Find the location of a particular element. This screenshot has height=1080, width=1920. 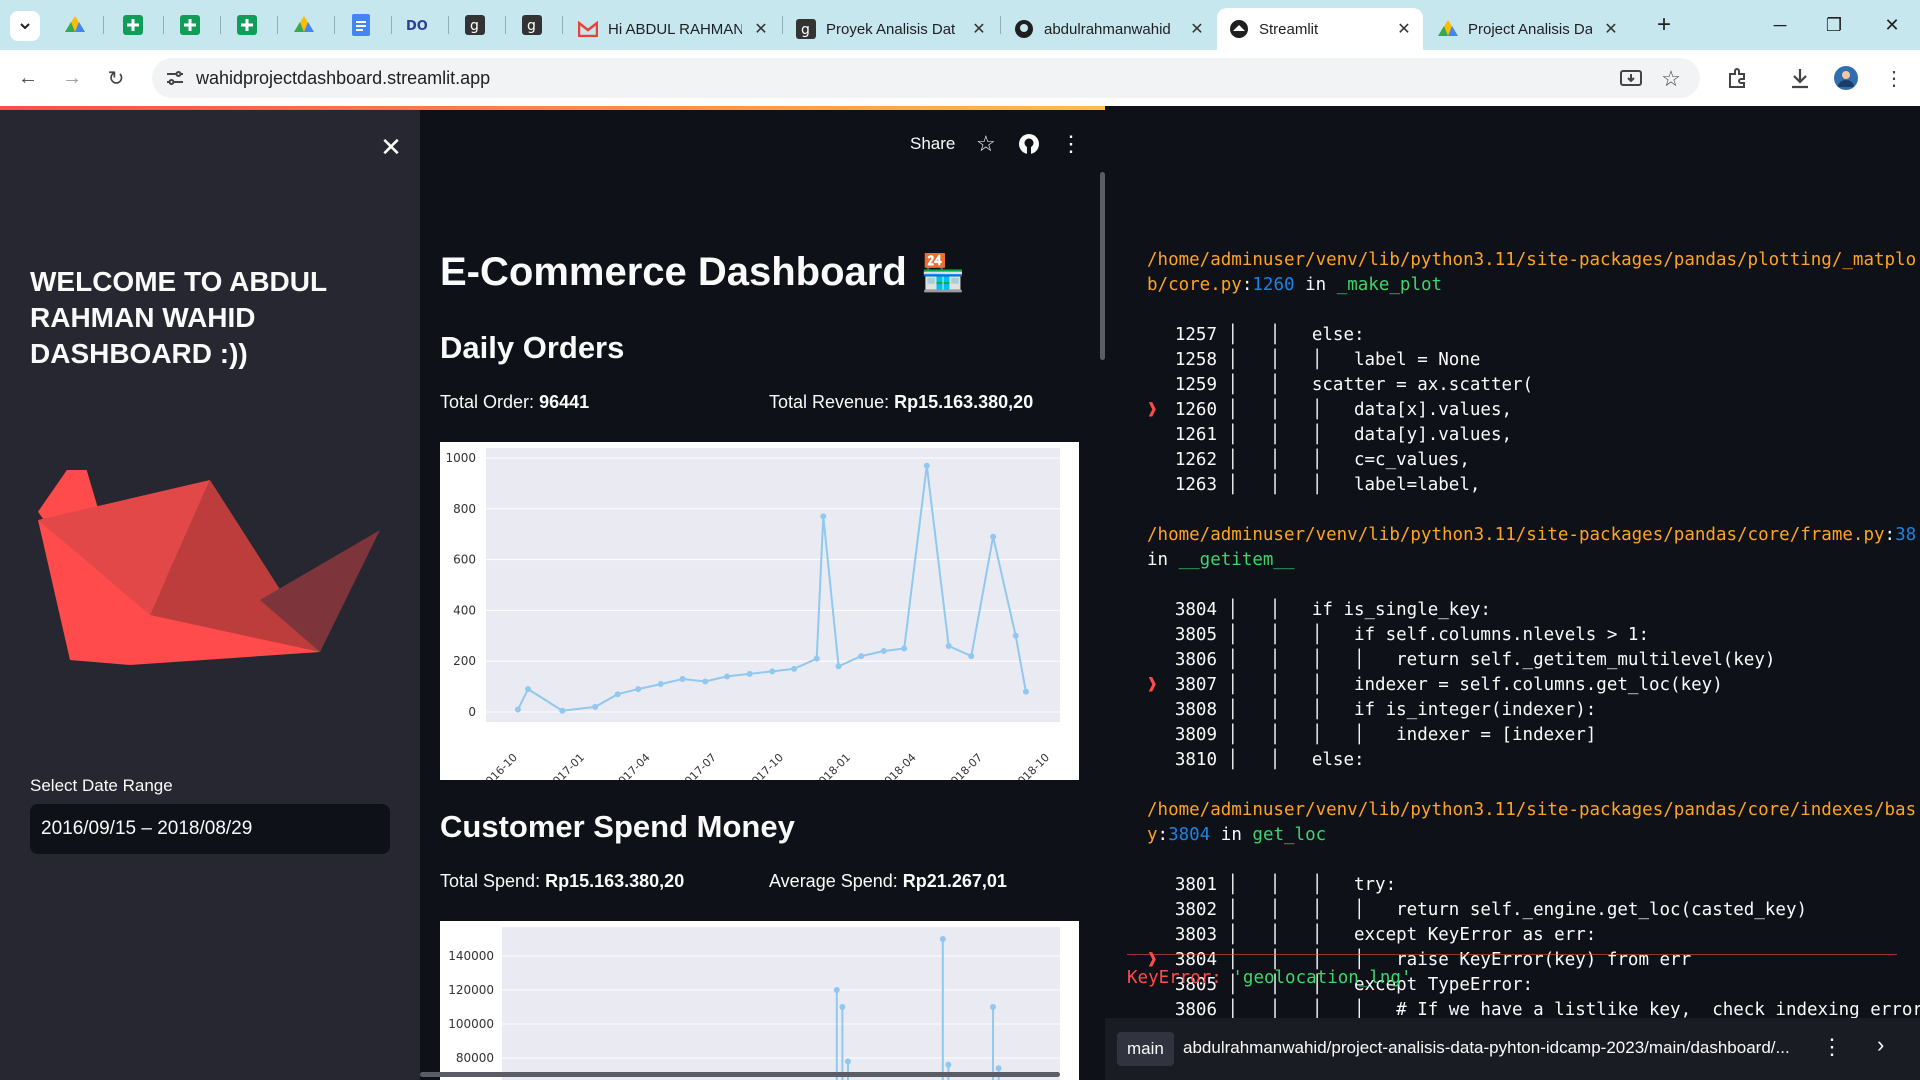

total-order-metric: Total Order: 96441 is located at coordinates (515, 402).